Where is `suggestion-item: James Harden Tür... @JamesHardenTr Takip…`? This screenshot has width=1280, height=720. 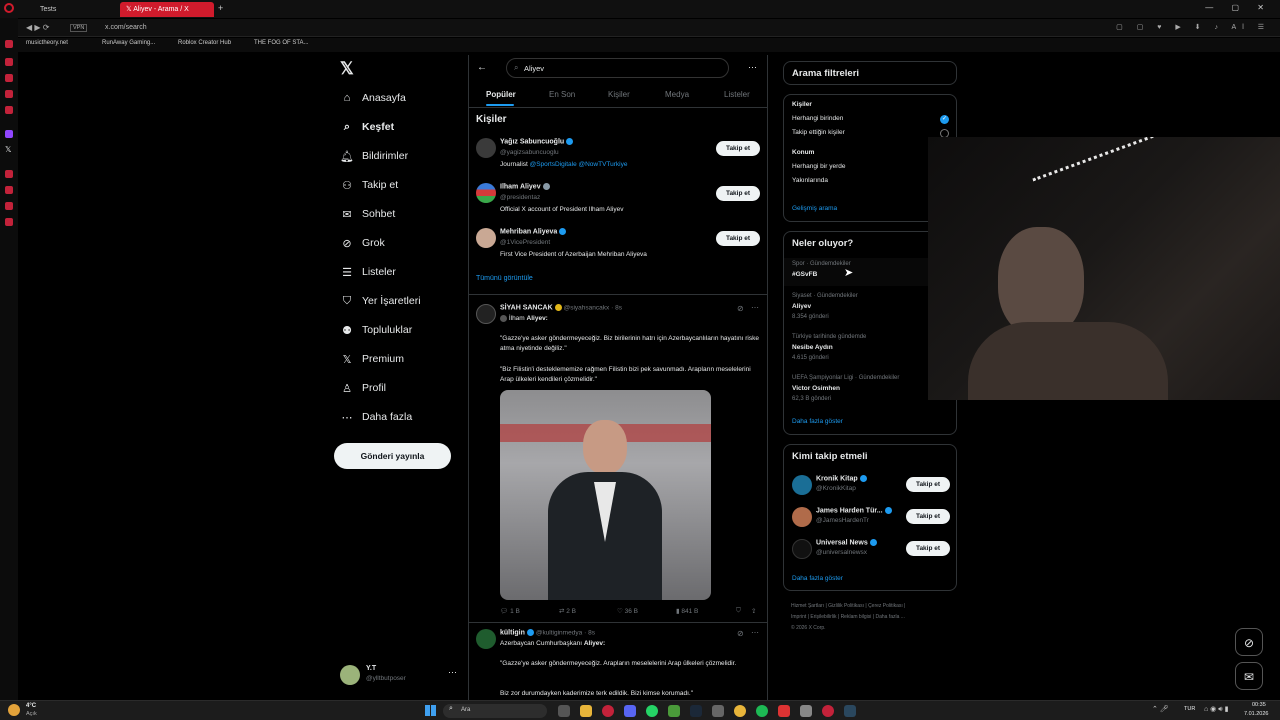 suggestion-item: James Harden Tür... @JamesHardenTr Takip… is located at coordinates (870, 518).